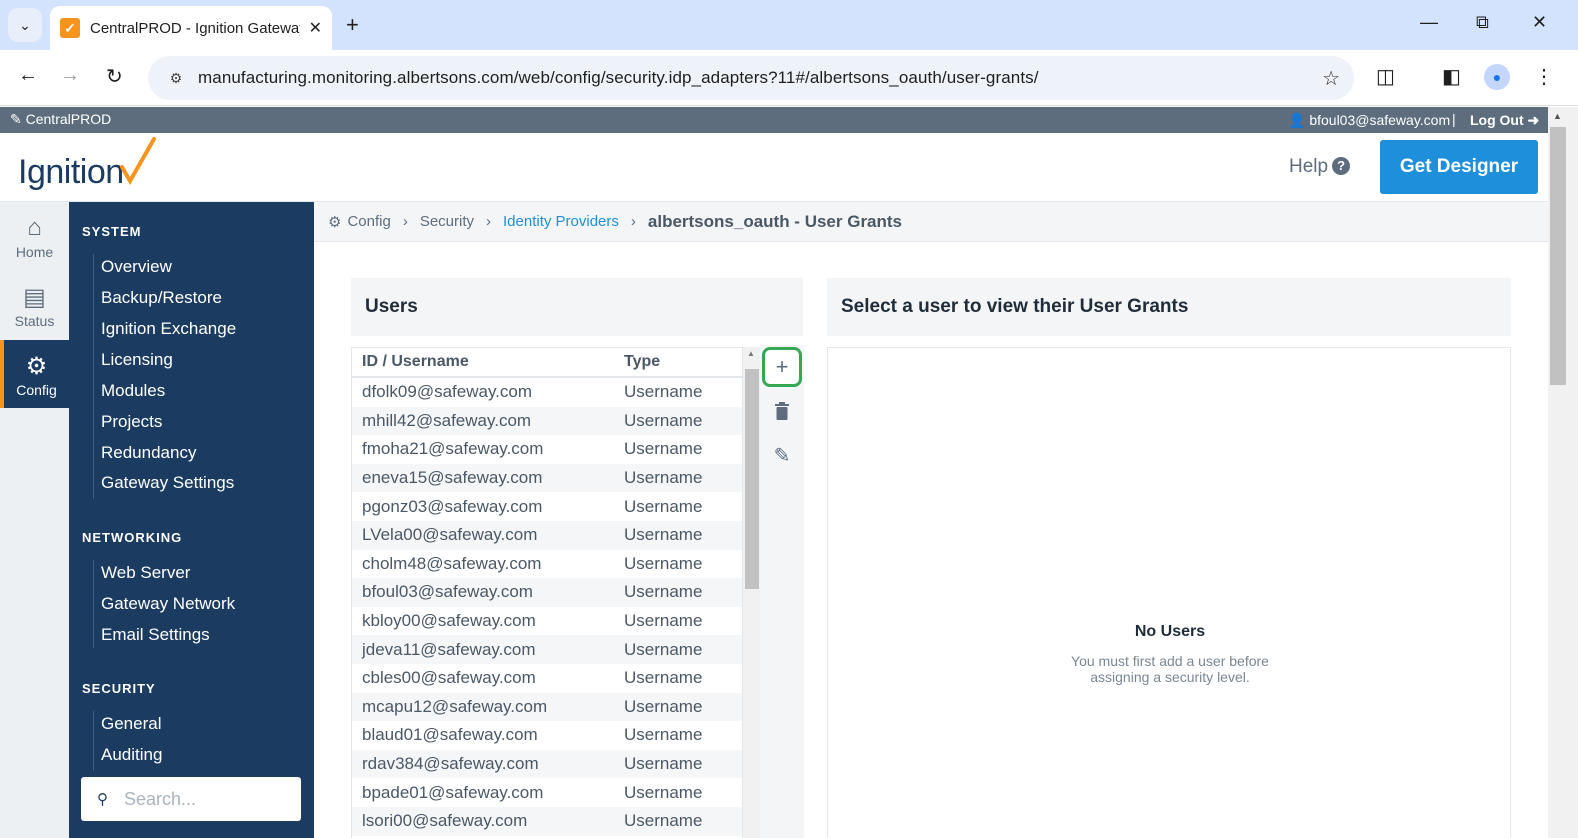  I want to click on table-row: blaud01@safeway.com Username, so click(547, 735).